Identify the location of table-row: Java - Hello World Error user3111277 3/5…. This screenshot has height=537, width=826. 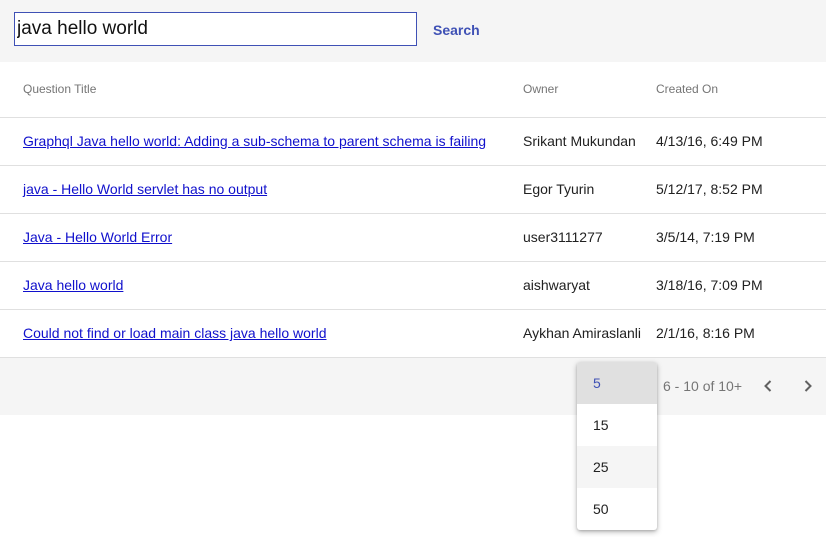
(413, 237).